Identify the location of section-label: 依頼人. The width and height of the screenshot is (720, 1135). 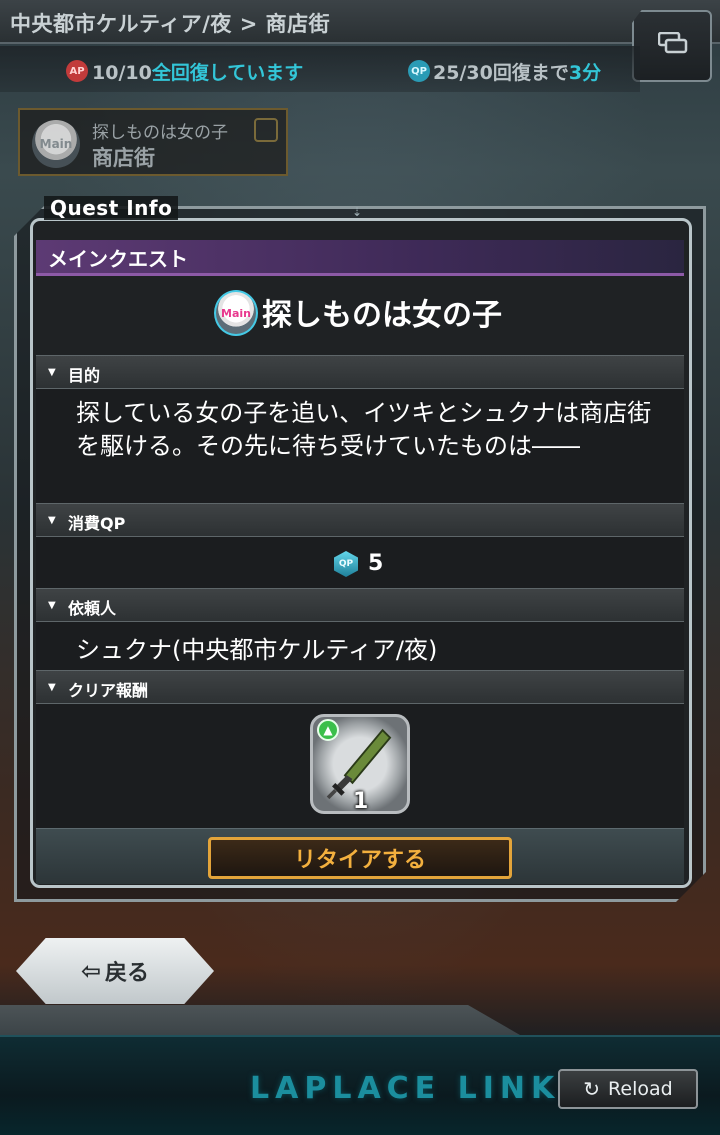
(92, 608).